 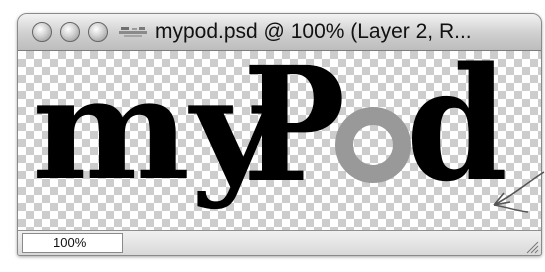 I want to click on status-bar: 100%, so click(x=279, y=242).